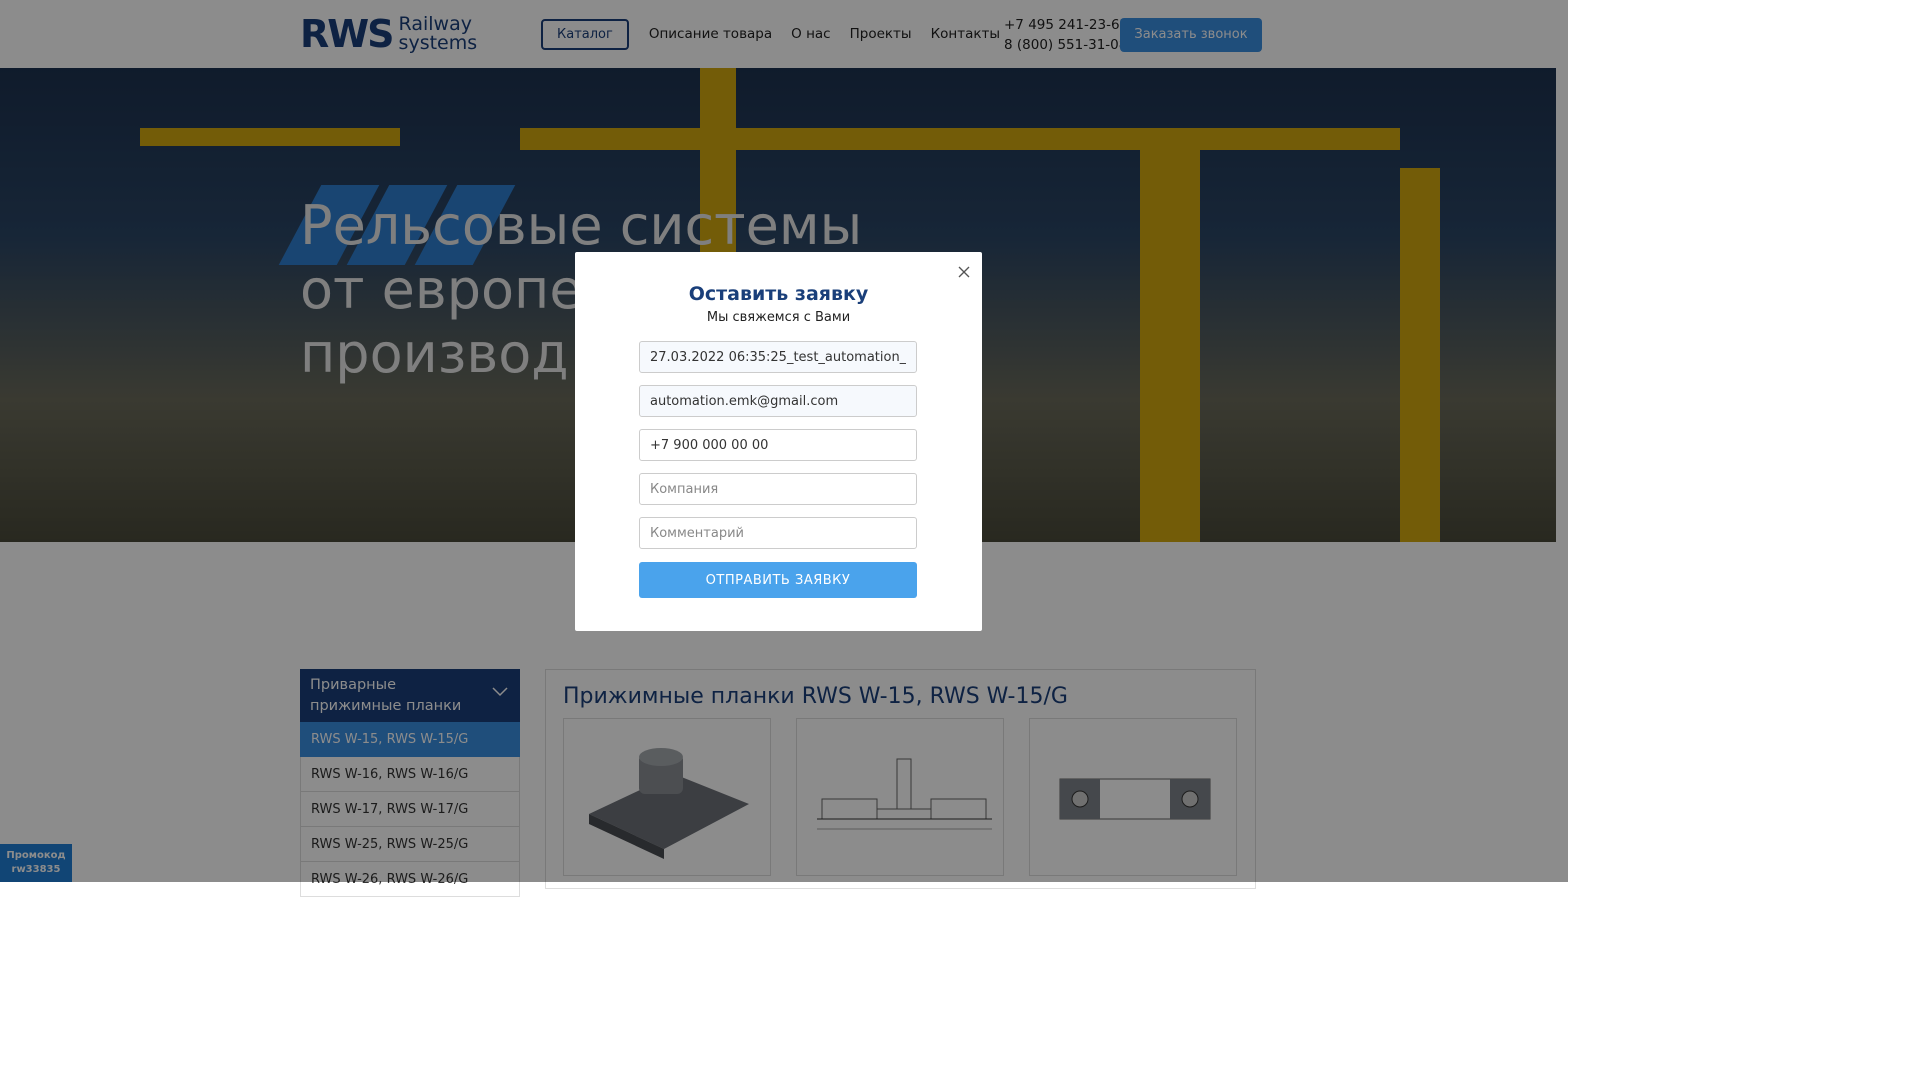  What do you see at coordinates (778, 294) in the screenshot?
I see `modal-title: Оставить заявку` at bounding box center [778, 294].